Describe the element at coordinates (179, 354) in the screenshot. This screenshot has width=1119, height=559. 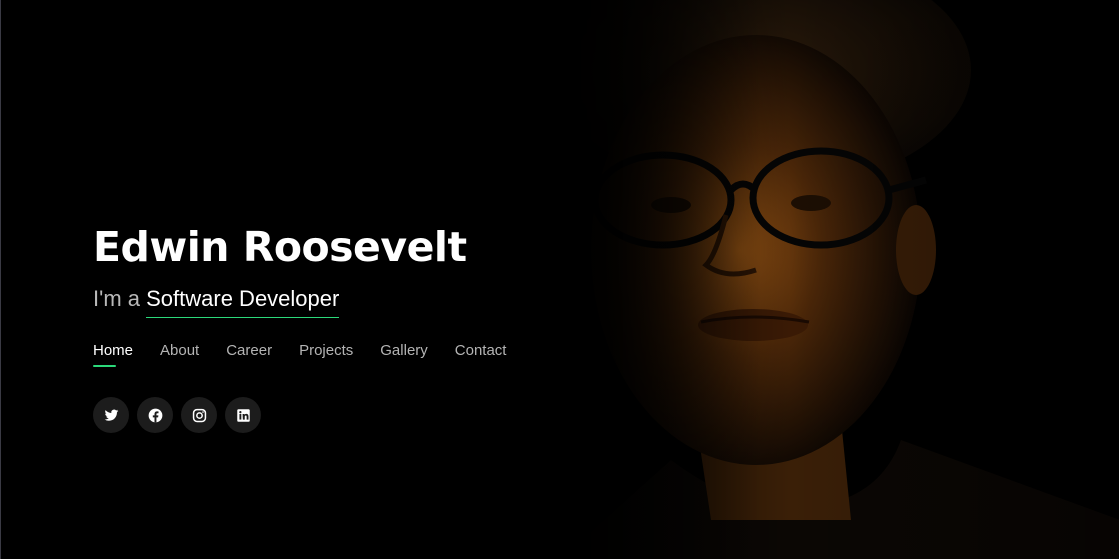
I see `nav-item-about: About` at that location.